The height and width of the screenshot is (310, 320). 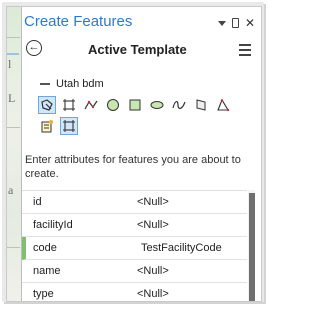 I want to click on active-template-title: Active Template, so click(x=137, y=49).